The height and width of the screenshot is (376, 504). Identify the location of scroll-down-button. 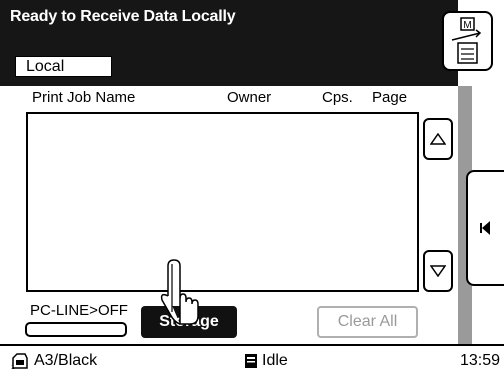
(438, 271).